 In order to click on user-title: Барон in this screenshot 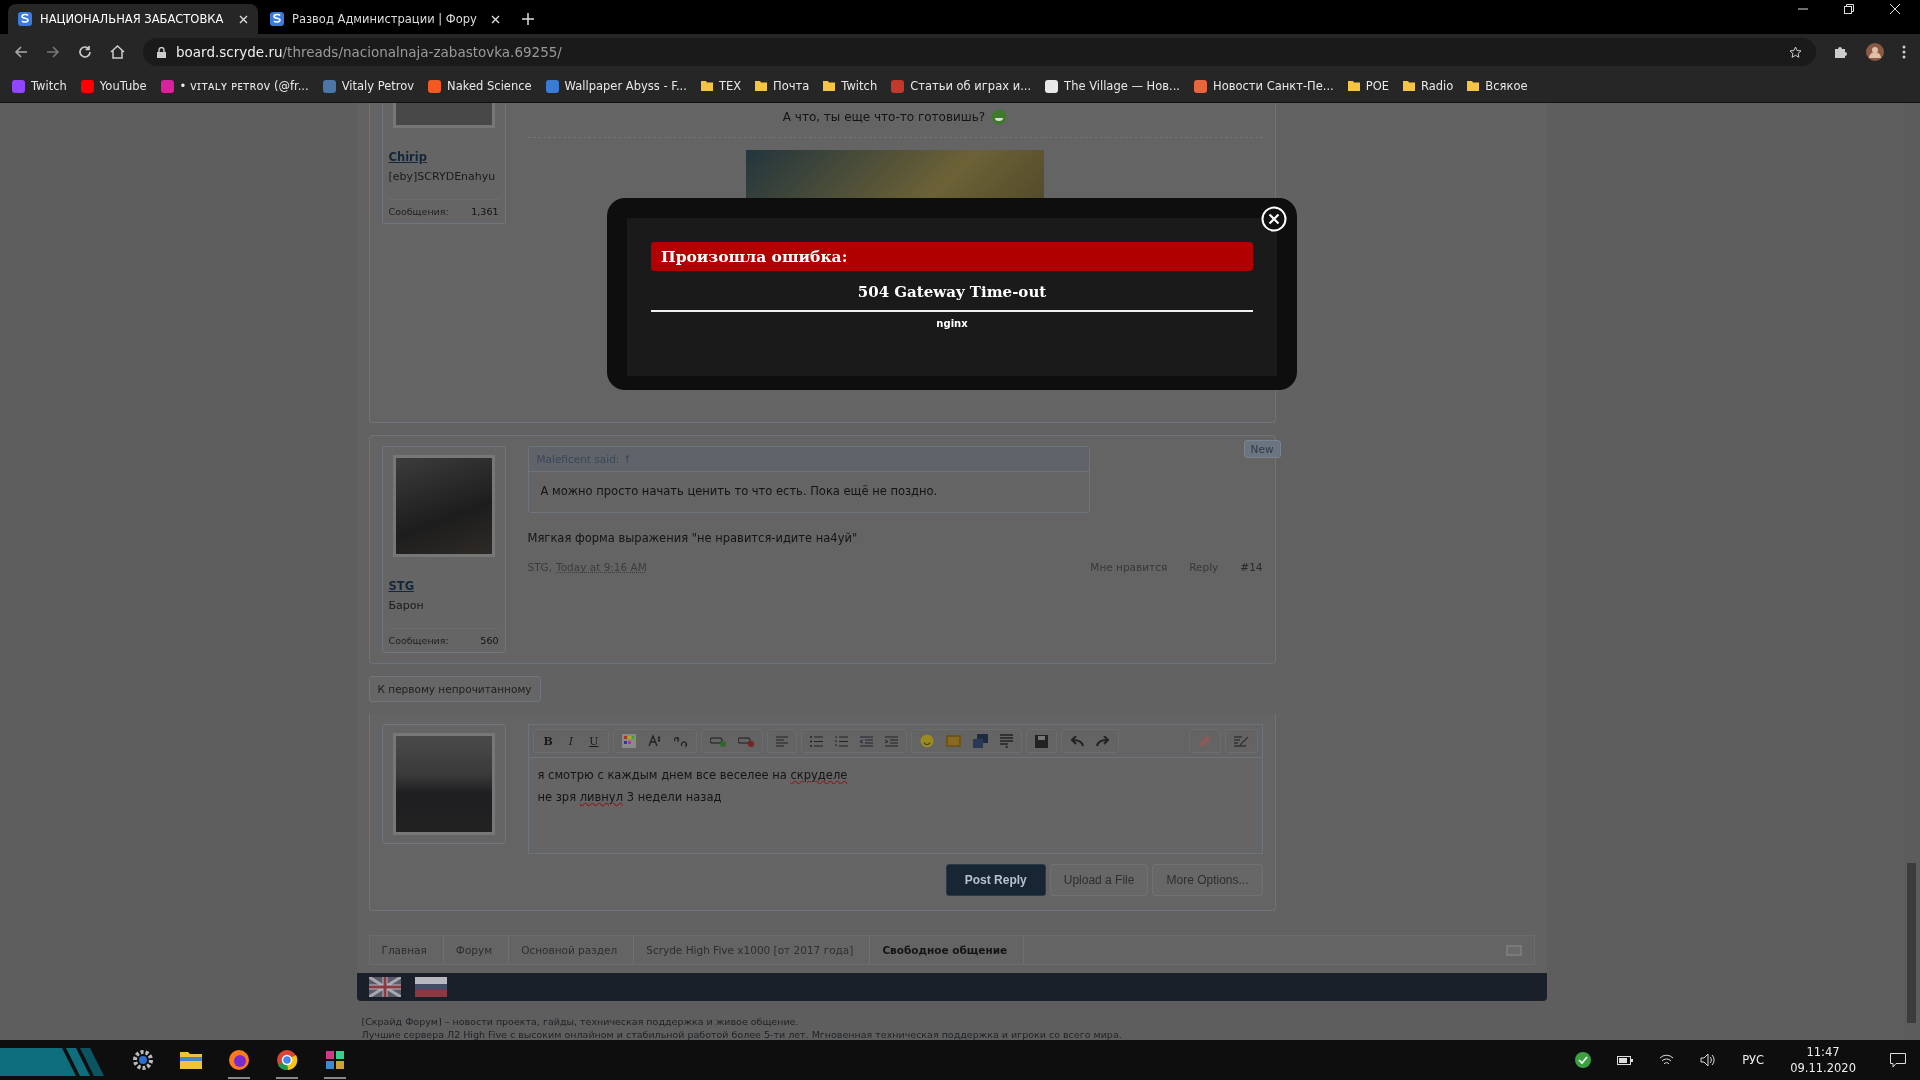, I will do `click(406, 605)`.